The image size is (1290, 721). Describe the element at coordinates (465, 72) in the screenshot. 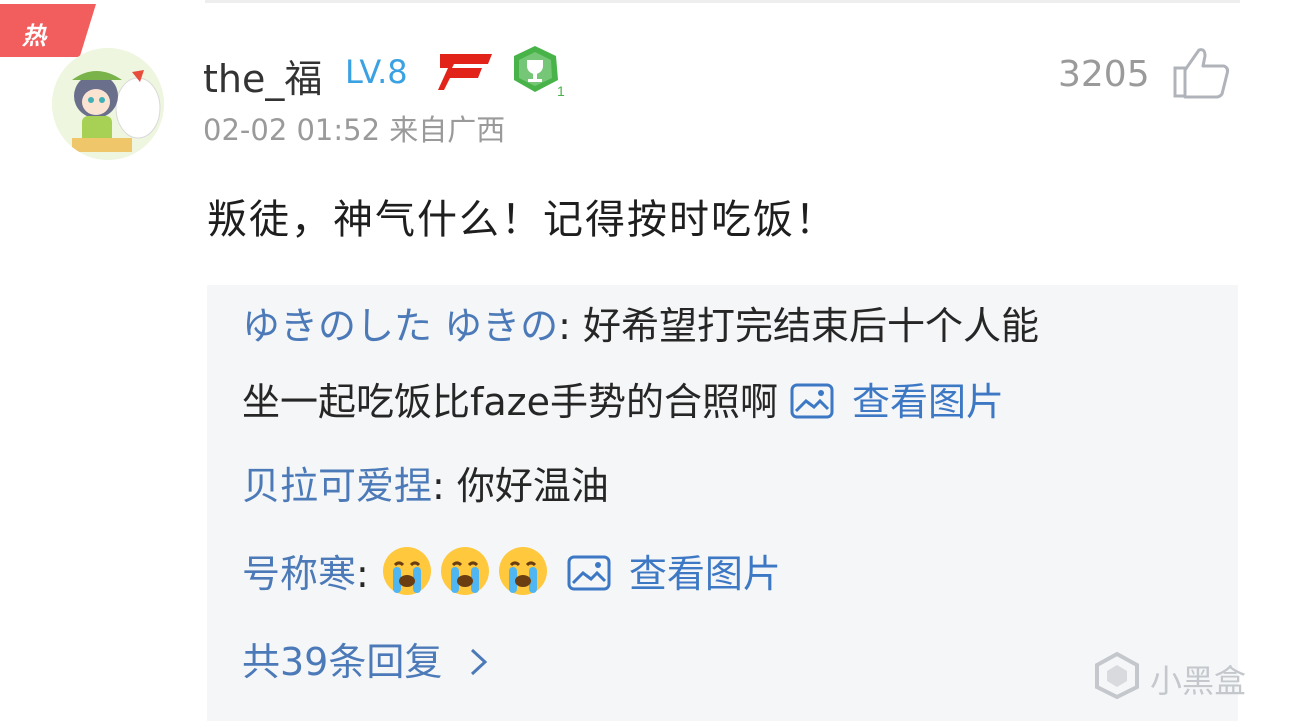

I see `faze-logo-icon` at that location.